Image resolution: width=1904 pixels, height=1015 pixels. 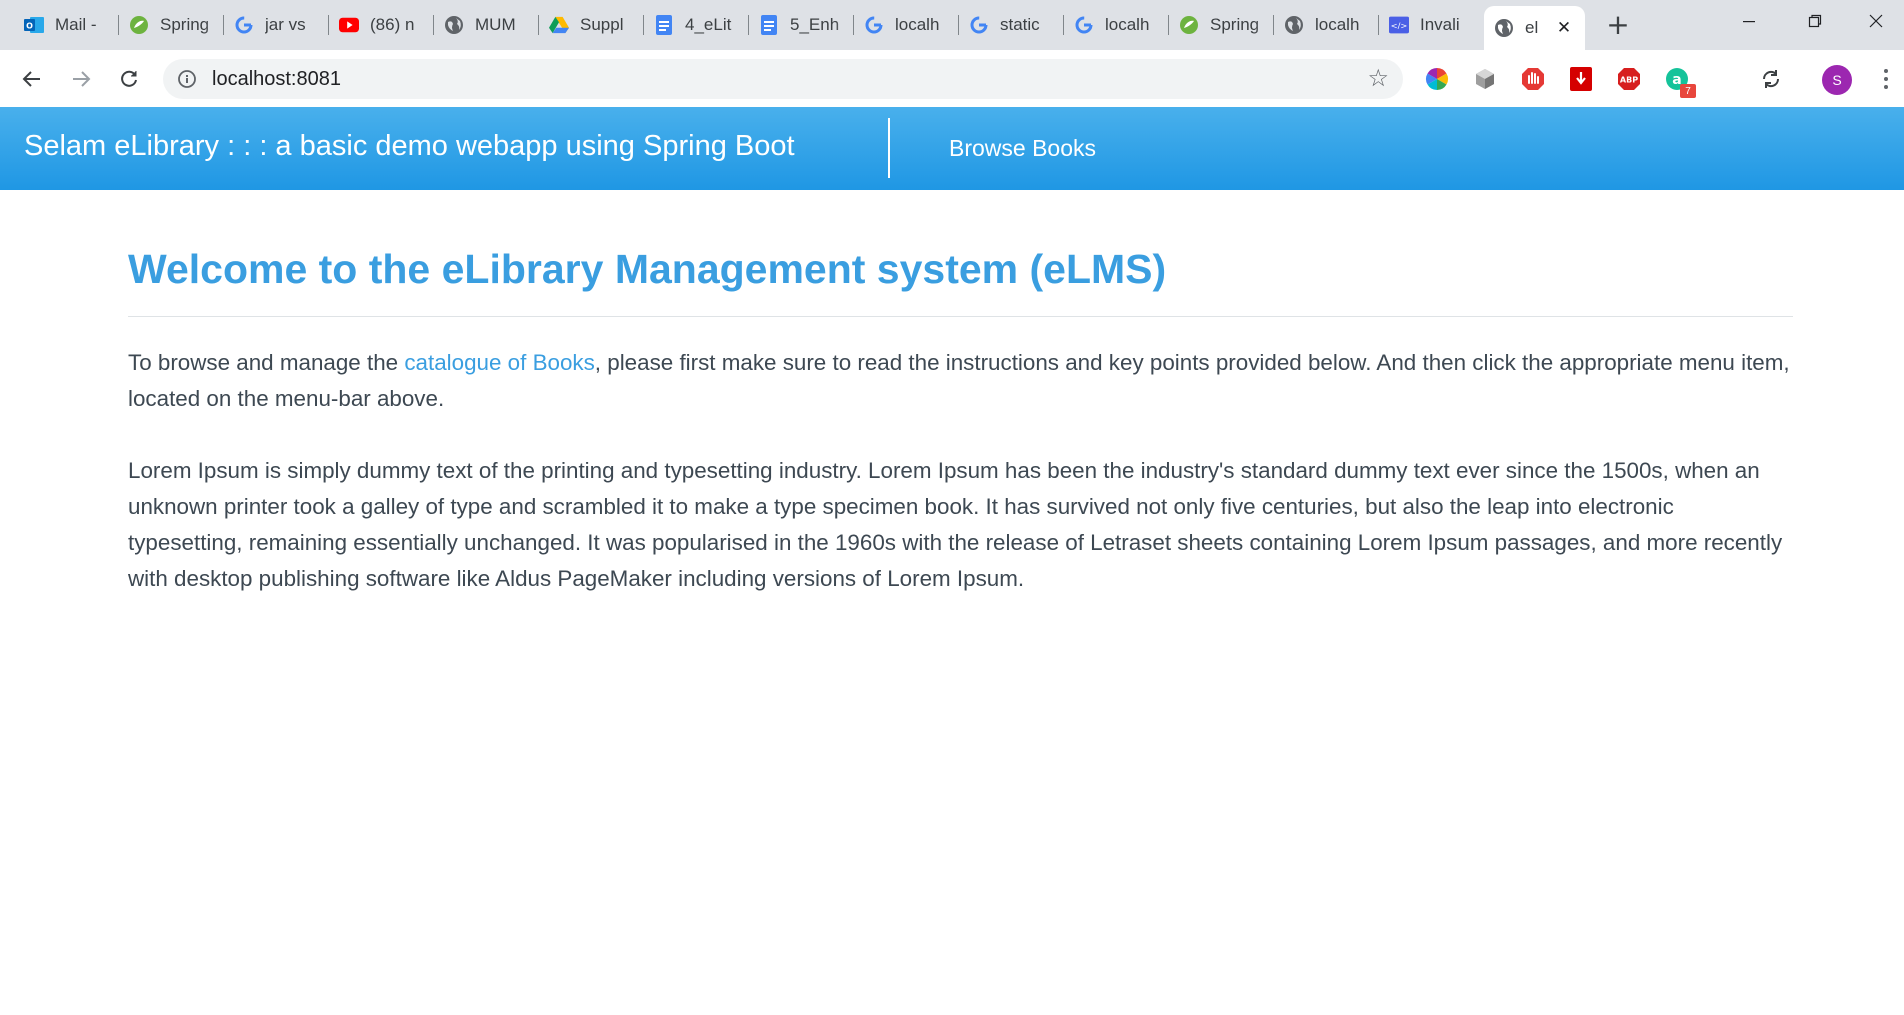 I want to click on minimize-window-button, so click(x=1749, y=21).